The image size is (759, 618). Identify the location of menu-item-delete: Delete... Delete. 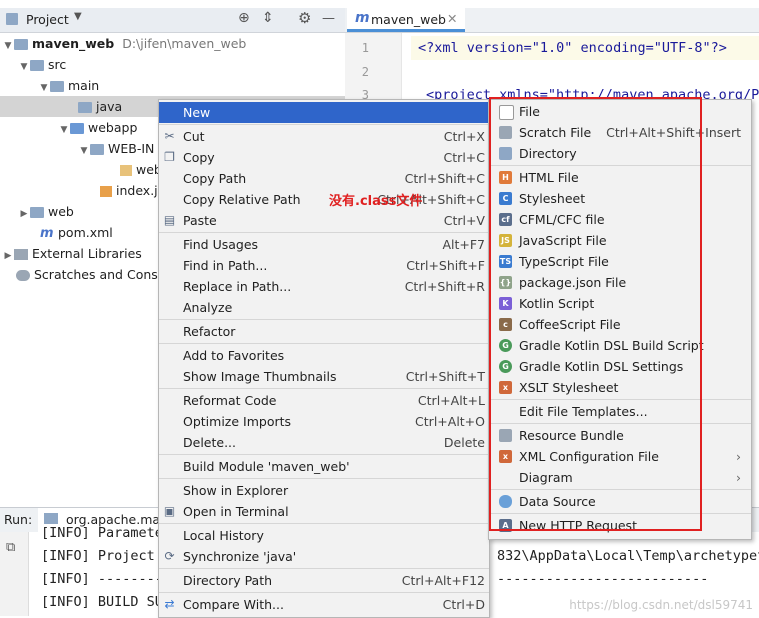
(324, 442).